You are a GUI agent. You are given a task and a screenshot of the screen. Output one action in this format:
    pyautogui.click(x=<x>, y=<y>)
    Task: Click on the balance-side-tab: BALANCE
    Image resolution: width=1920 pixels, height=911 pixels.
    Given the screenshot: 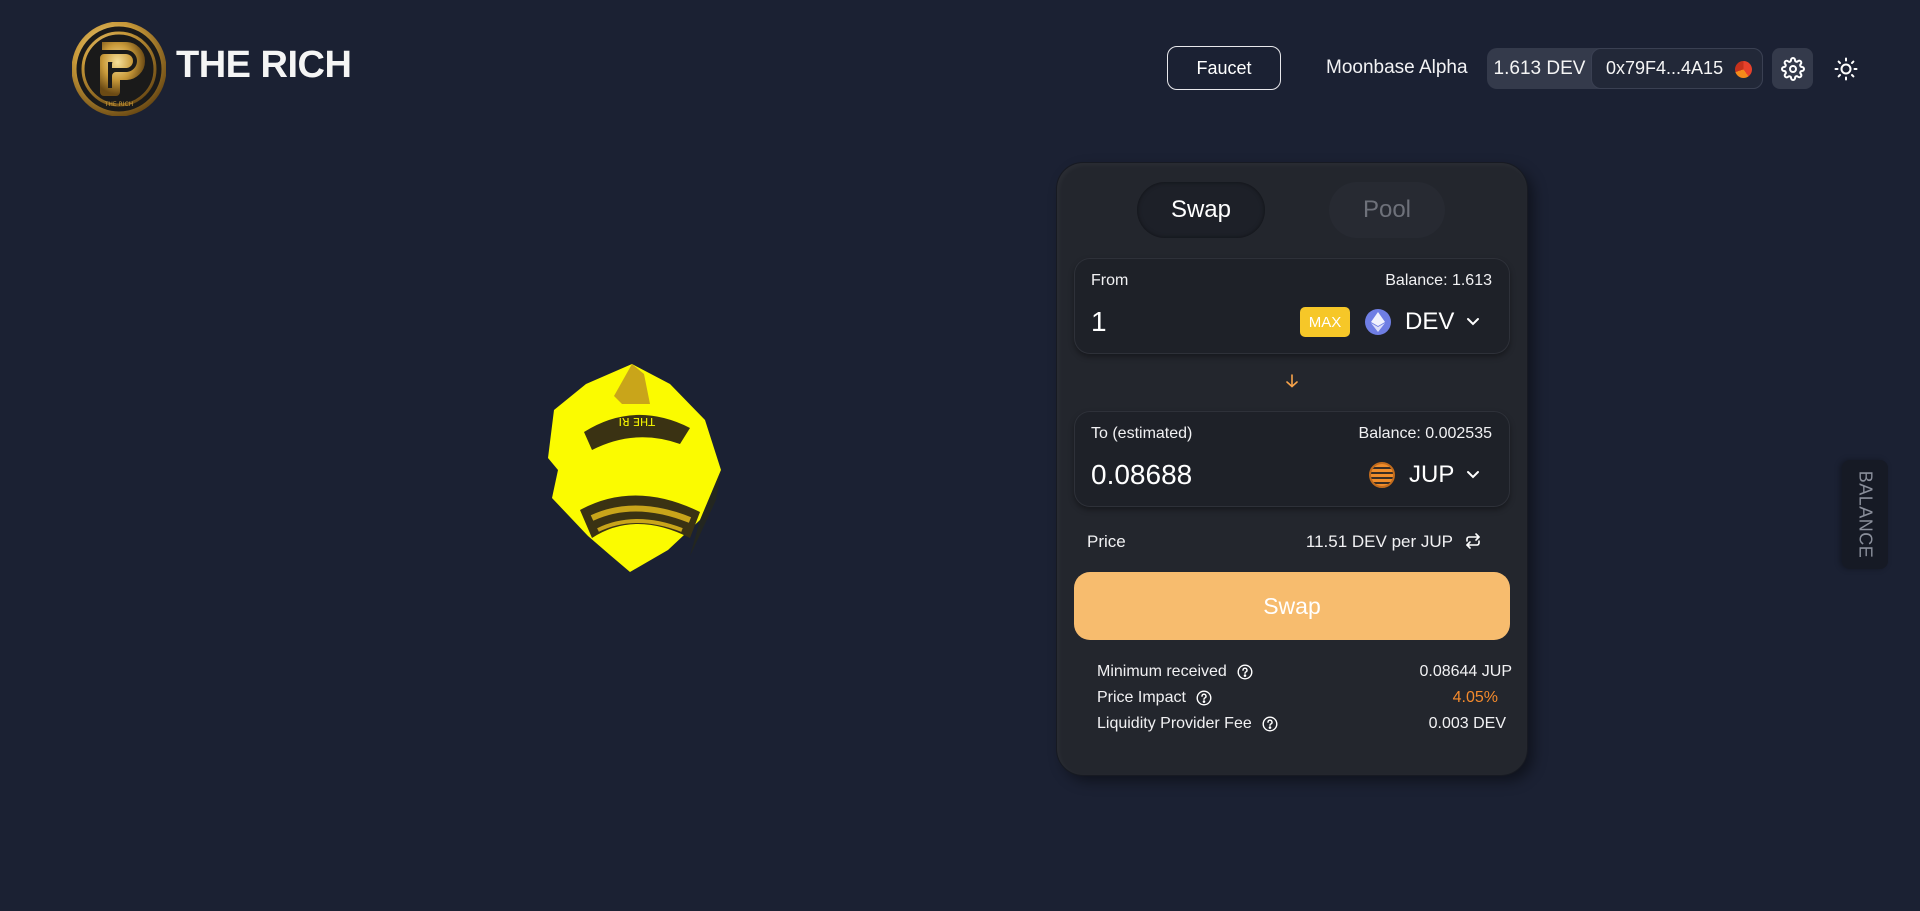 What is the action you would take?
    pyautogui.click(x=1865, y=514)
    